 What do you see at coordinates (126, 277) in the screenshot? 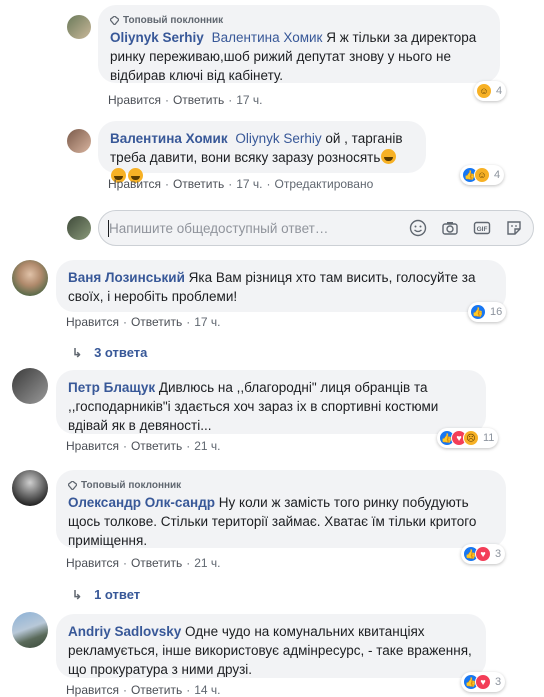
I see `comment-author: Ваня Лозинський` at bounding box center [126, 277].